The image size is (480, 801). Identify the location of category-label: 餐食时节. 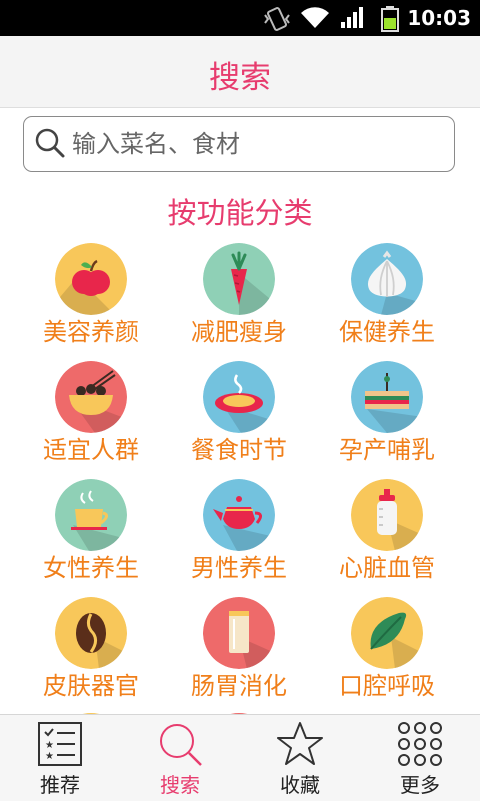
(239, 450).